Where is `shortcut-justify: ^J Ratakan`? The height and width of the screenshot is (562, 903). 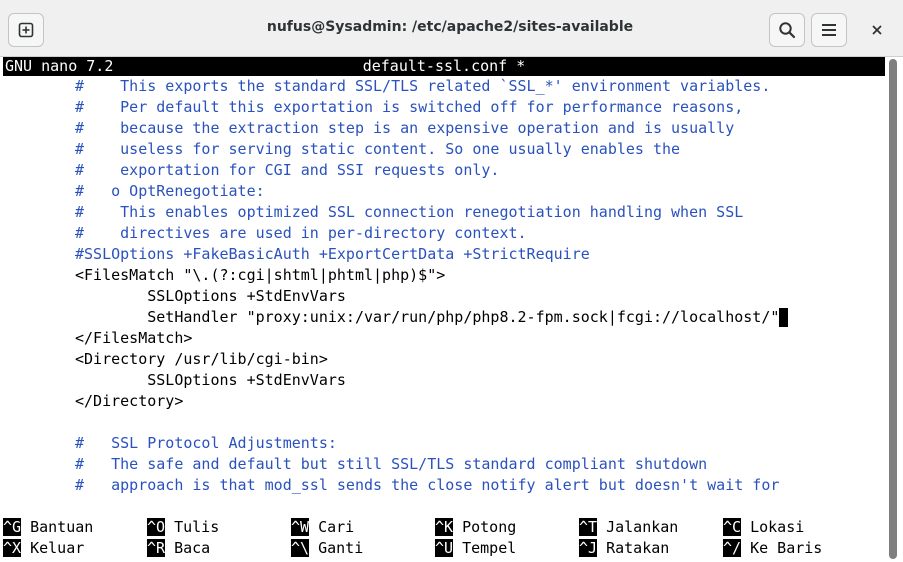 shortcut-justify: ^J Ratakan is located at coordinates (624, 548).